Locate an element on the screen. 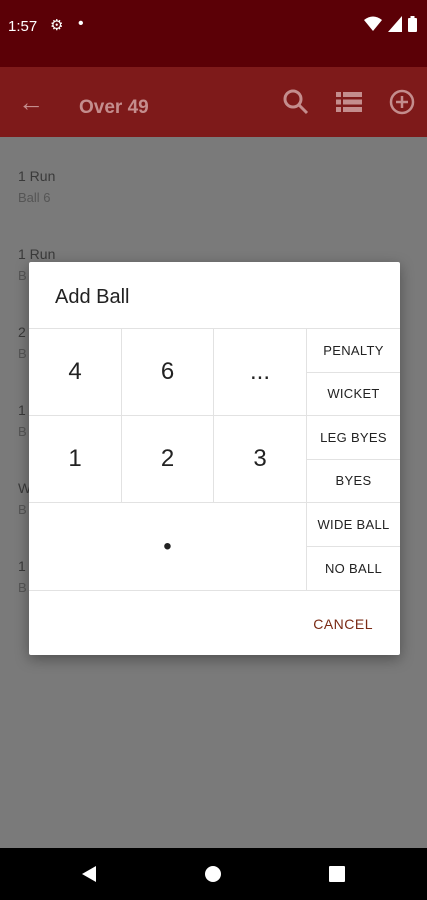 The width and height of the screenshot is (427, 900). cancel-button: CANCEL is located at coordinates (343, 624).